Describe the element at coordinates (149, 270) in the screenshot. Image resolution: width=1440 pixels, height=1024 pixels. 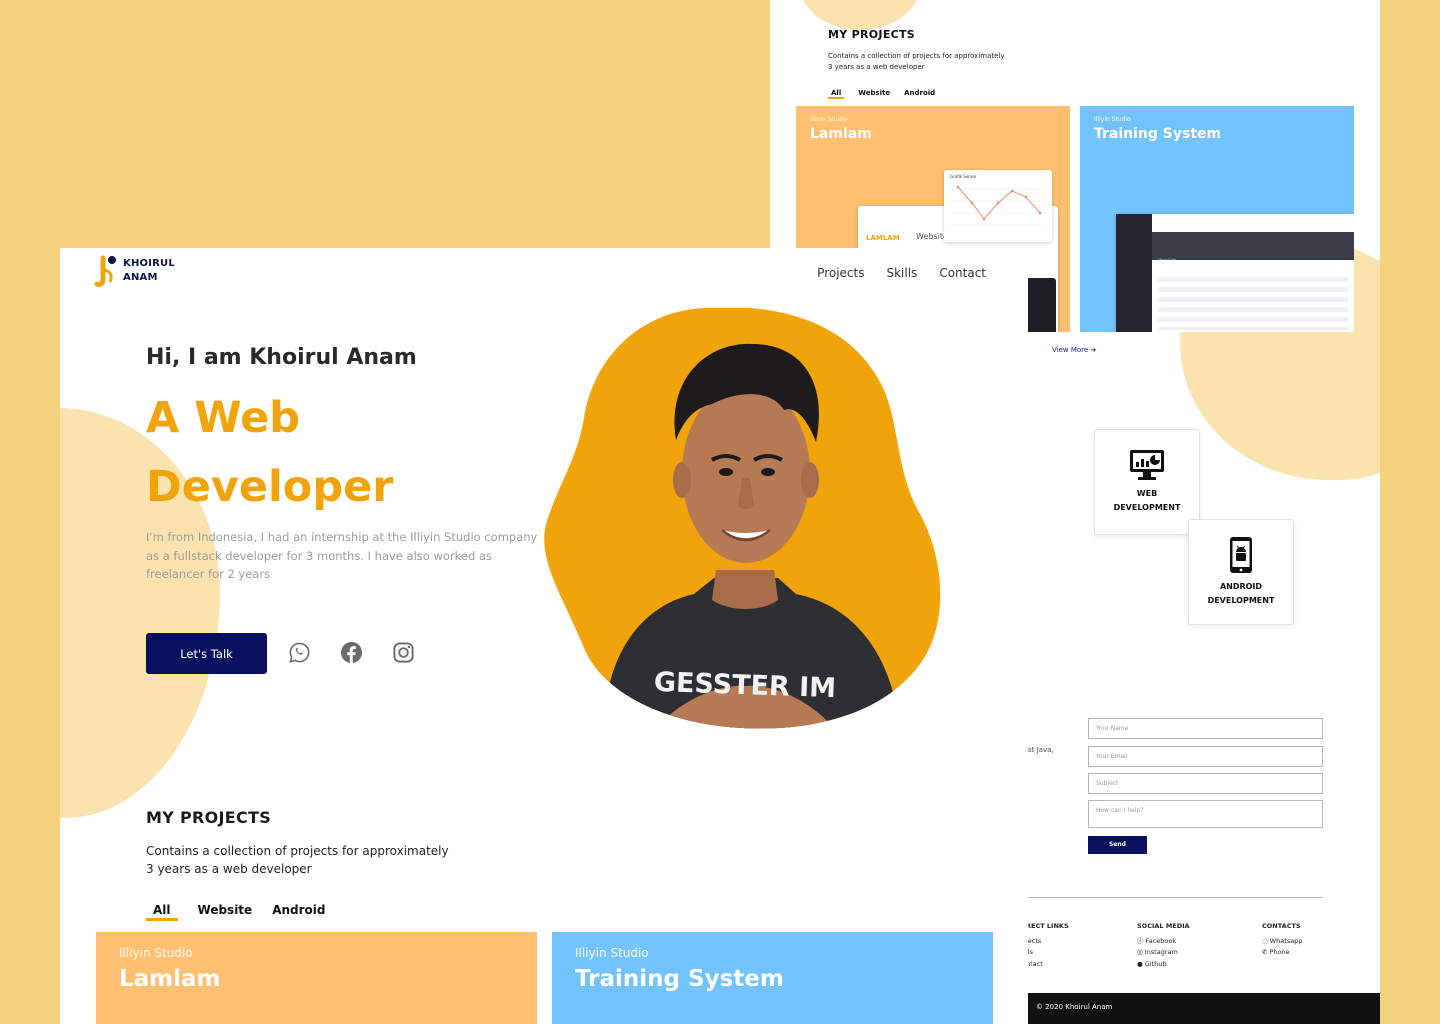
I see `logo-text: KHOIRUL ANAM` at that location.